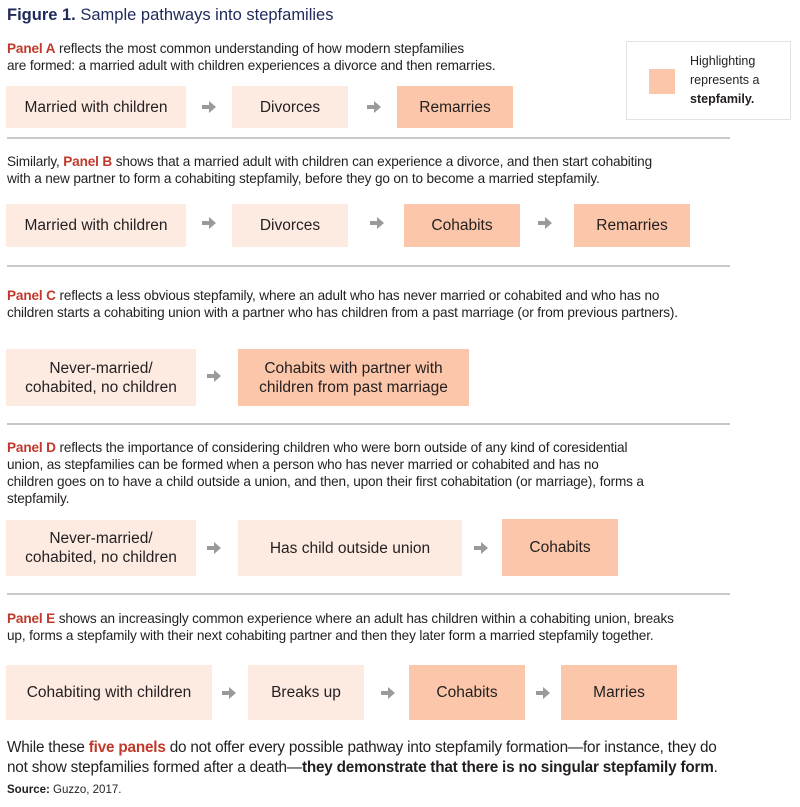  I want to click on step-label: Has child outside union, so click(350, 548).